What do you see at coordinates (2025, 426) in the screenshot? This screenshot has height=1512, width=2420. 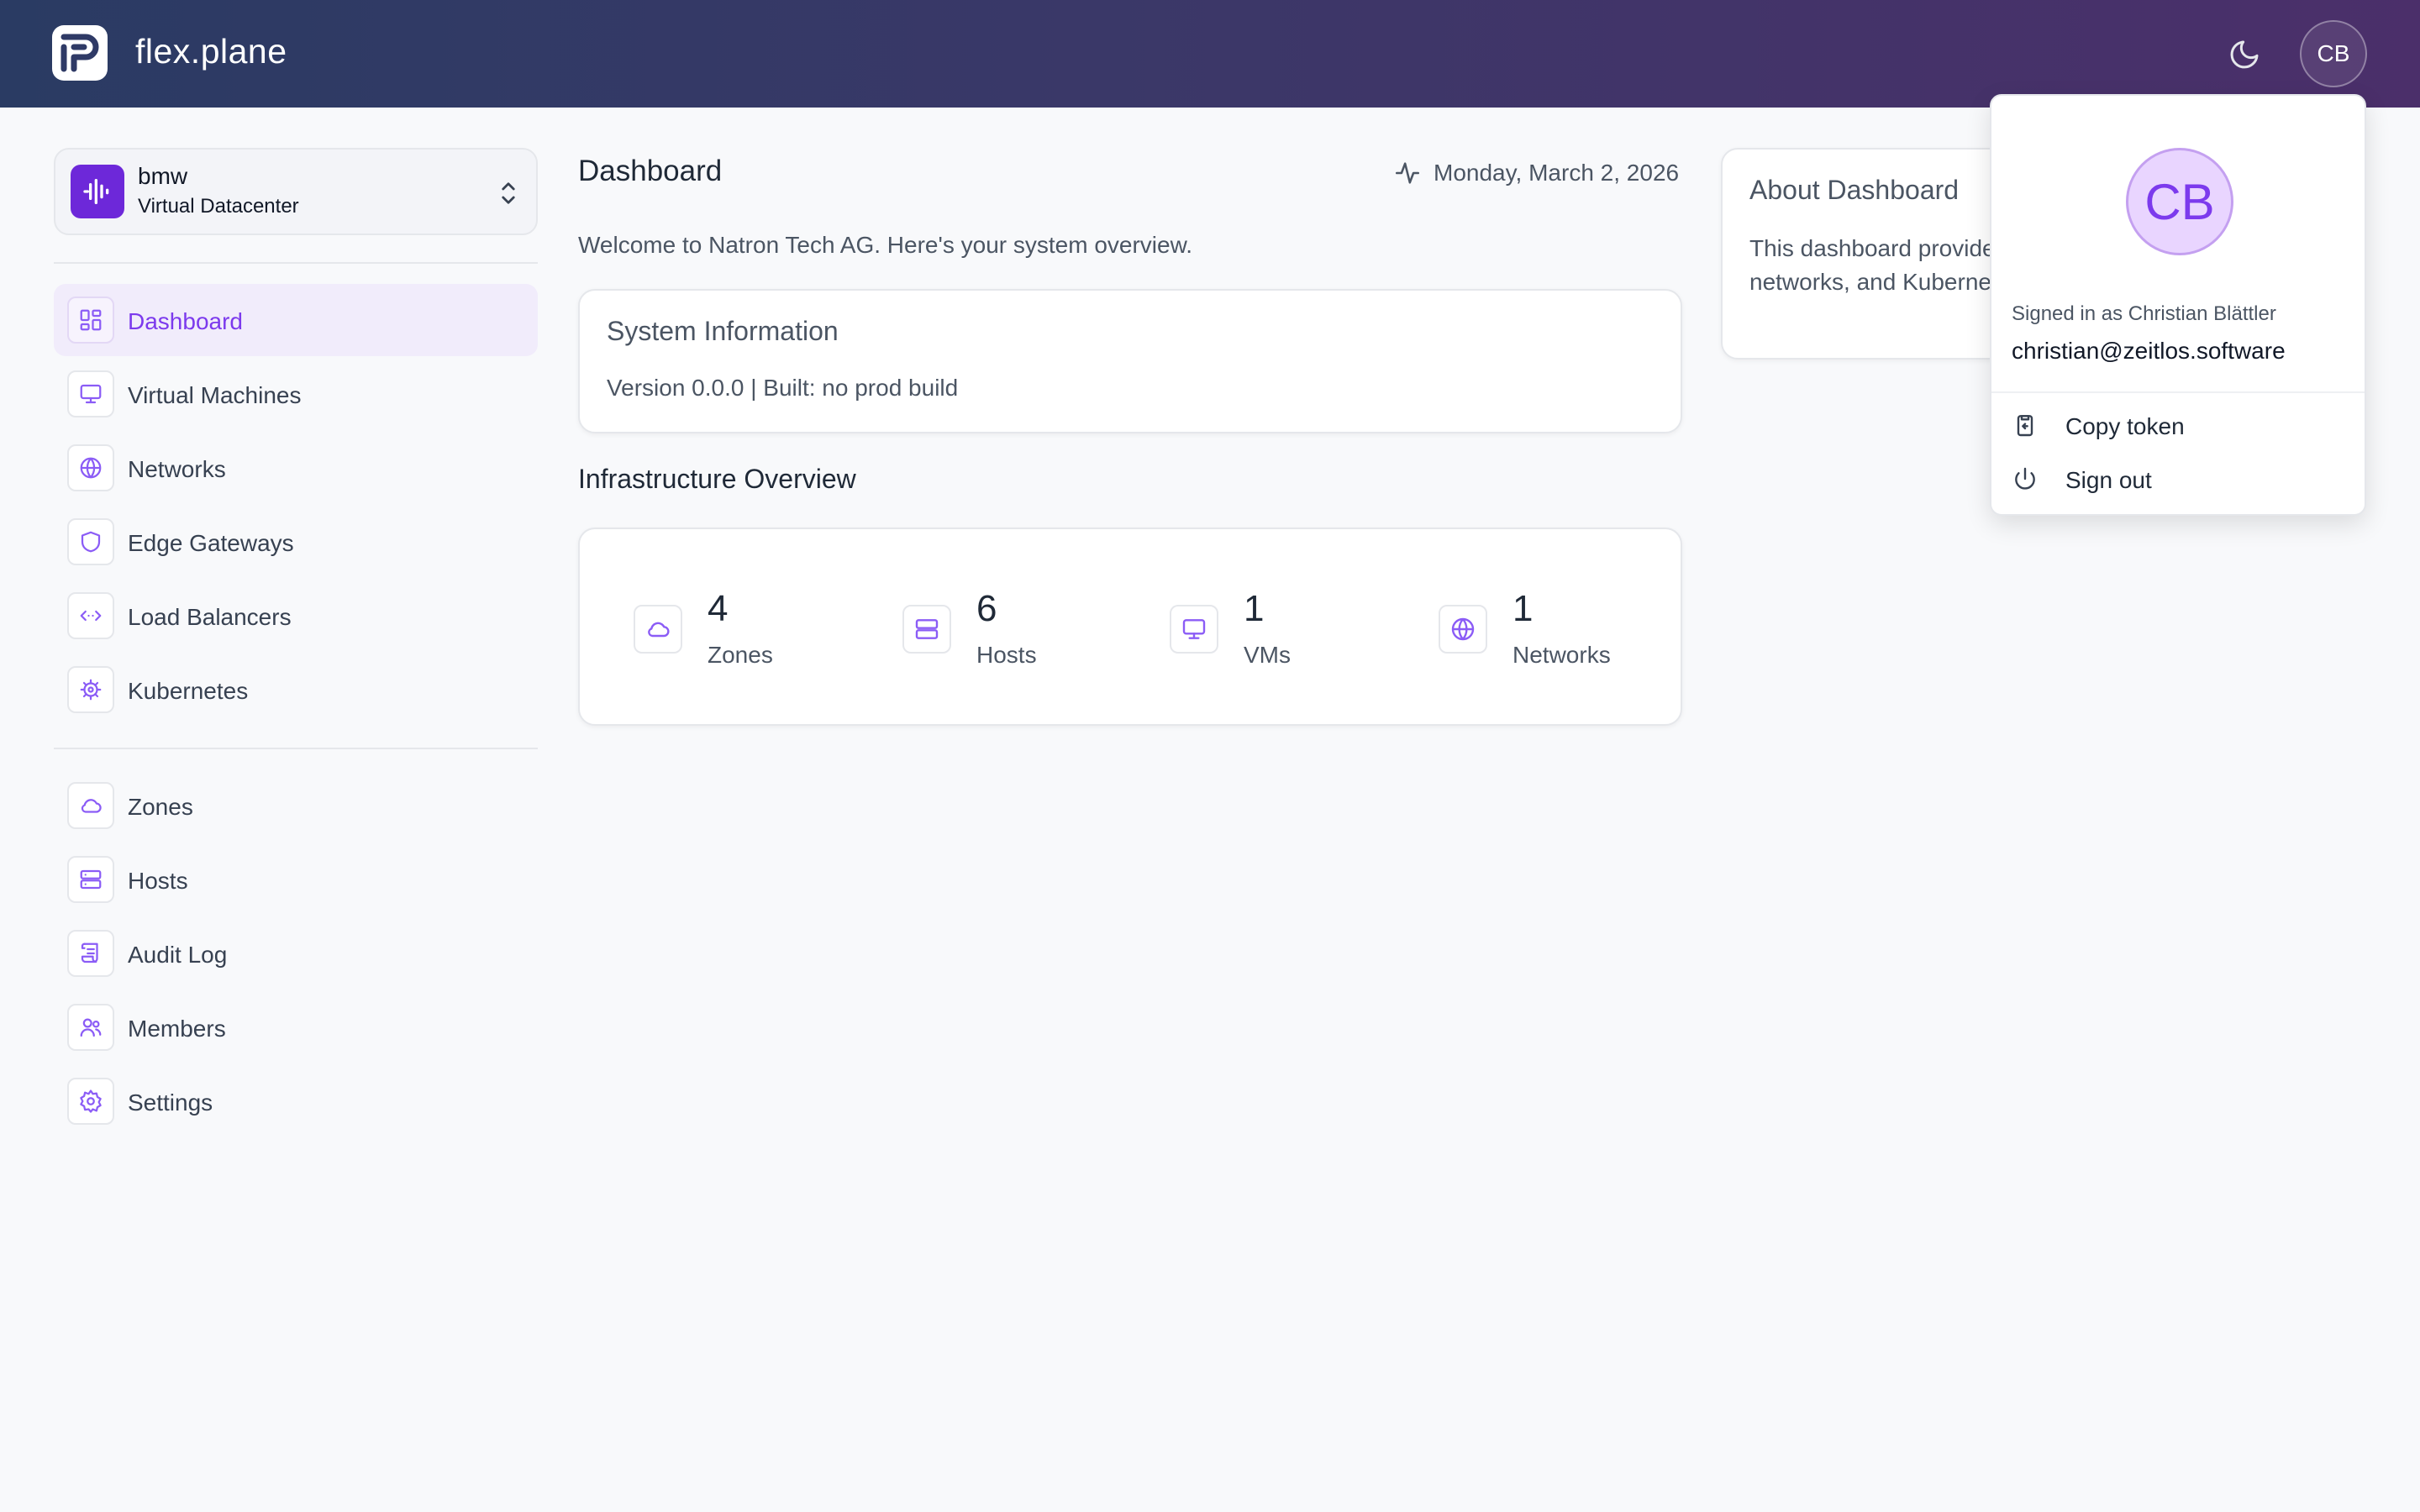 I see `clipboard-icon` at bounding box center [2025, 426].